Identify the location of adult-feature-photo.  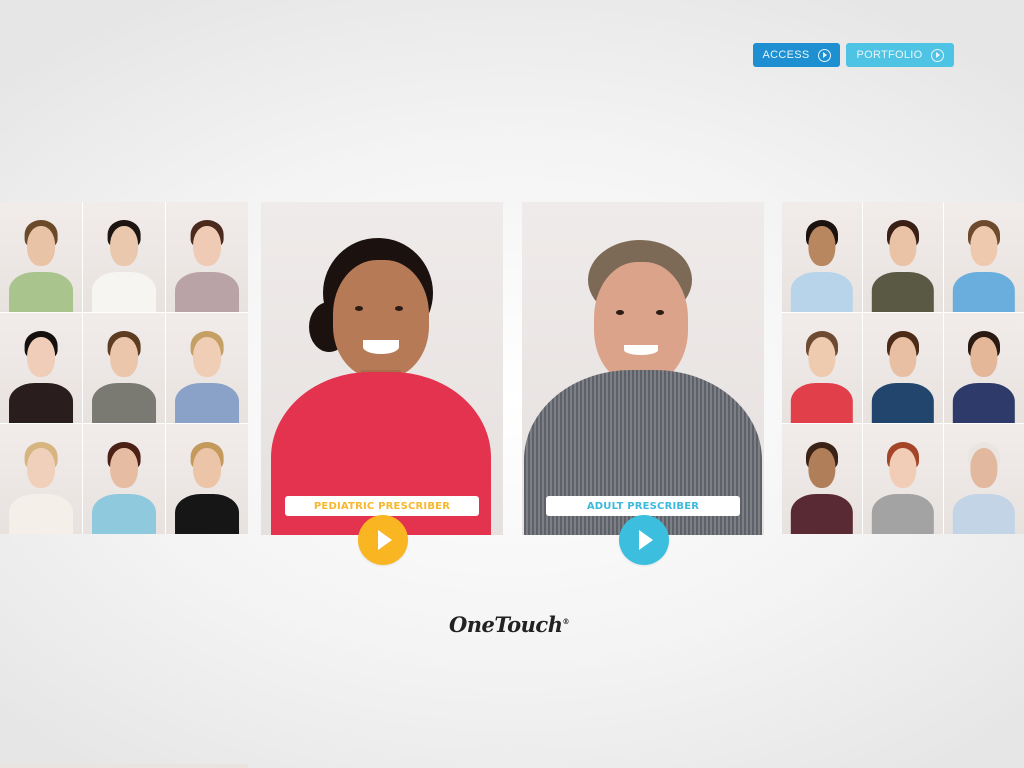
(643, 368).